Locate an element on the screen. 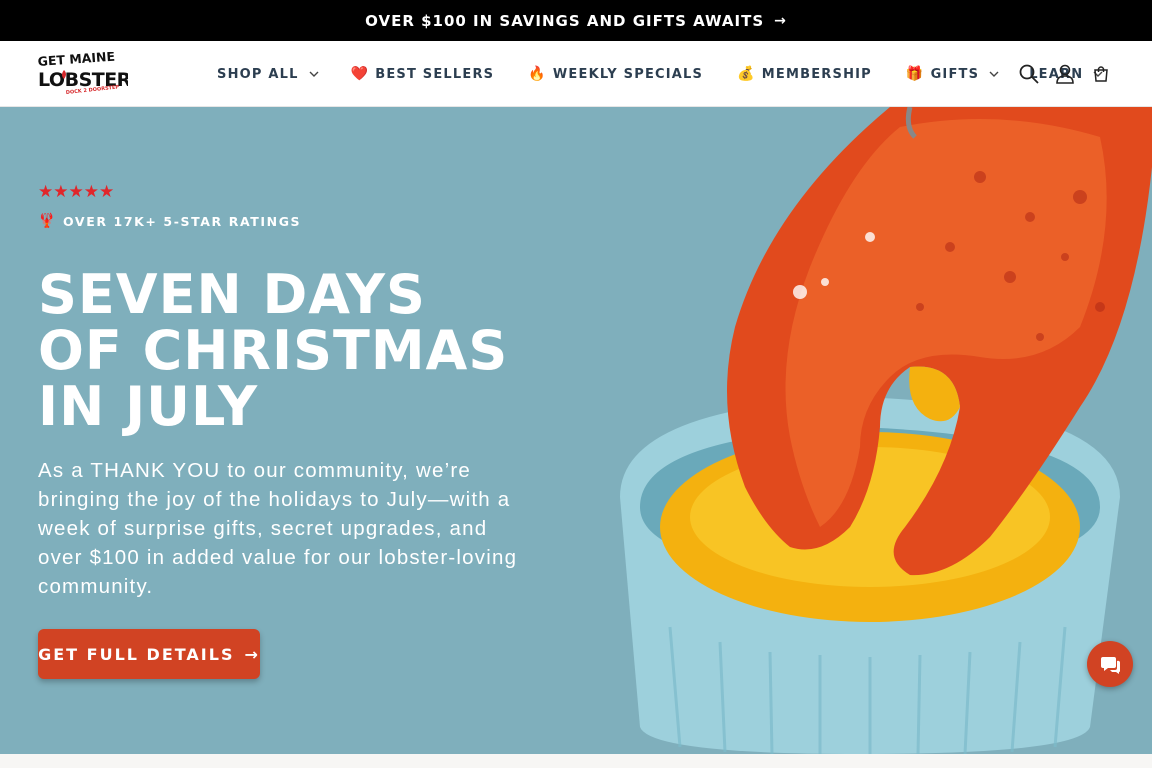 This screenshot has height=768, width=1152. nav-membership: 💰 MEMBERSHIP is located at coordinates (804, 74).